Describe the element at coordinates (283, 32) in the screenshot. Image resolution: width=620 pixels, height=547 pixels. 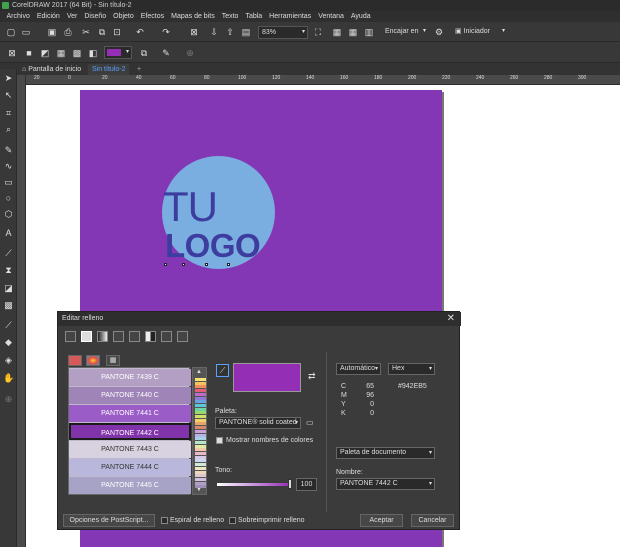
I see `zoom-level-select: 83% ▾` at that location.